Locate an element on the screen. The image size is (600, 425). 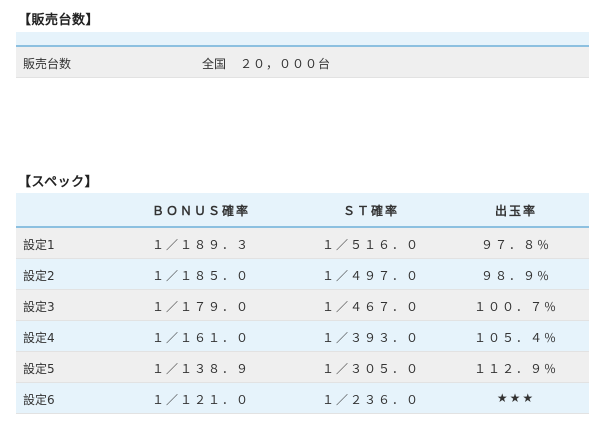
setting-cell: 設定4 is located at coordinates (39, 338).